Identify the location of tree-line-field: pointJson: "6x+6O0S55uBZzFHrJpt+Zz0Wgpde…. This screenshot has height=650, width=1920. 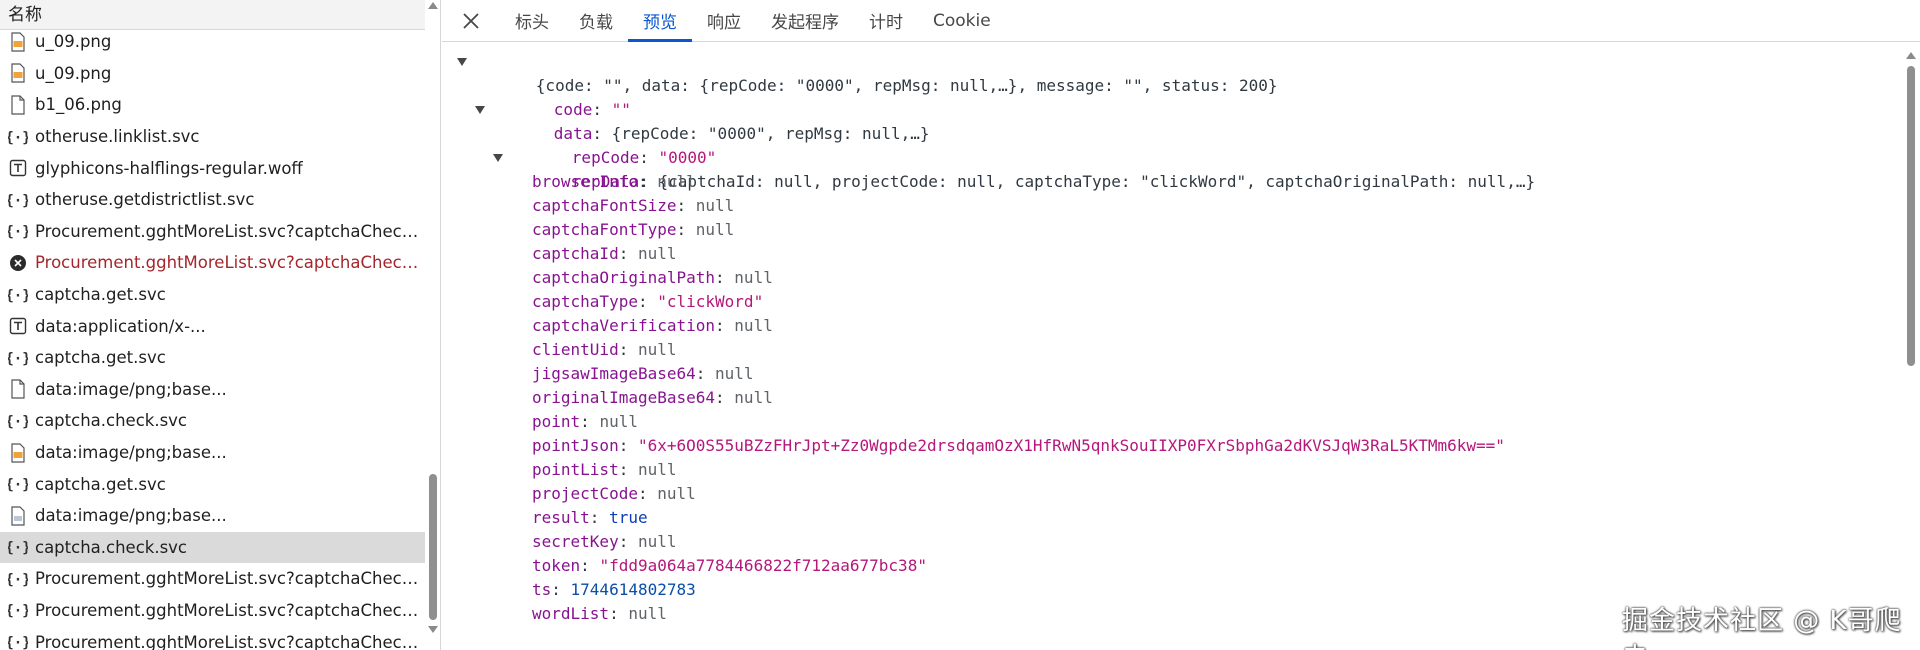
(1018, 445).